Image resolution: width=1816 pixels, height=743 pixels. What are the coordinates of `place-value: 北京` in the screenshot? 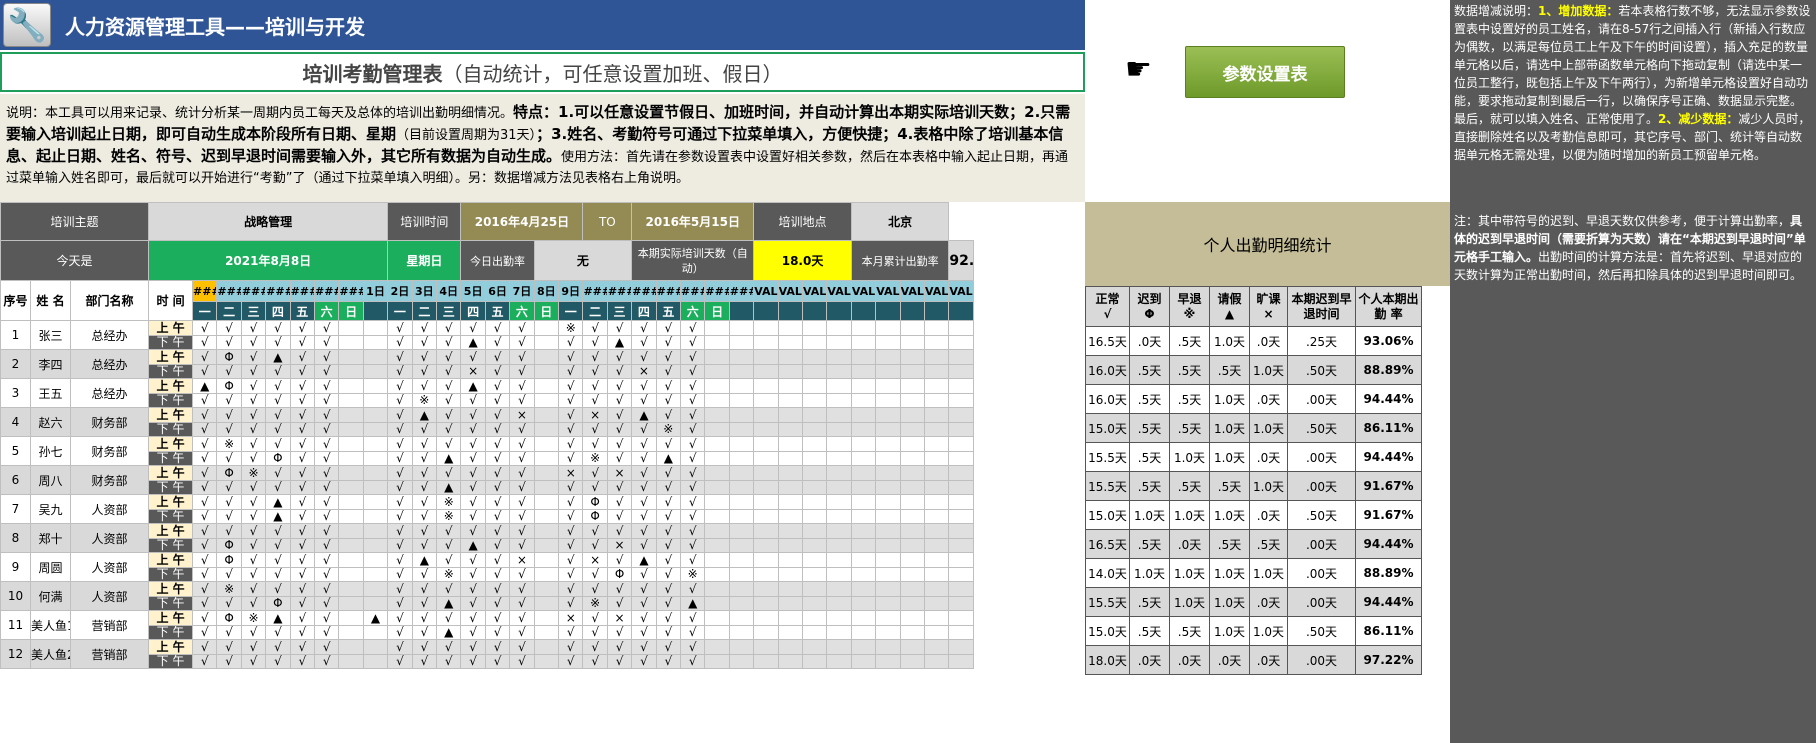 It's located at (900, 221).